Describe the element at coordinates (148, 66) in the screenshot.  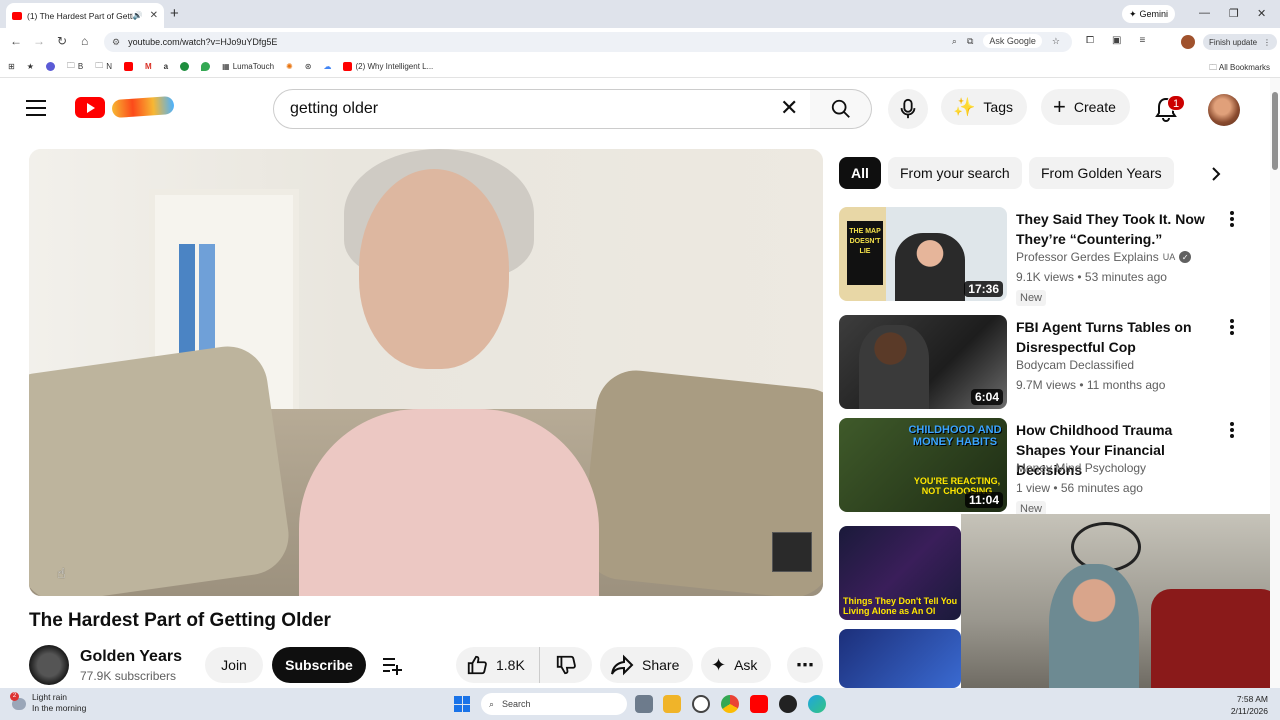
I see `bookmark-gmail: M` at that location.